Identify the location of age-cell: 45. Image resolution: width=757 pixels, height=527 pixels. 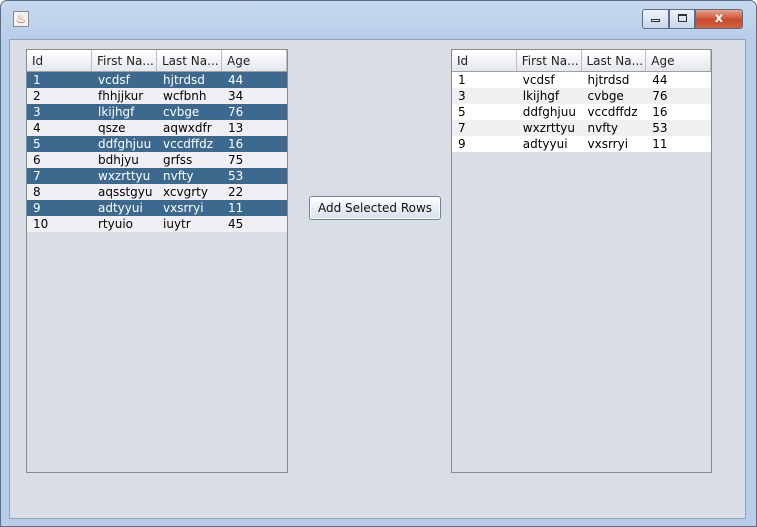
(254, 224).